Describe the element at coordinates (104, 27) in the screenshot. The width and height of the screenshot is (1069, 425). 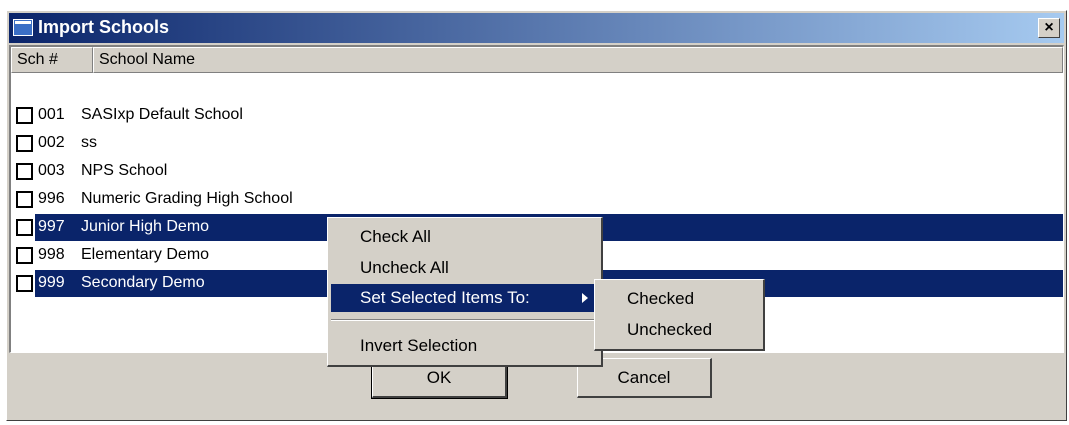
I see `window-title: Import Schools` at that location.